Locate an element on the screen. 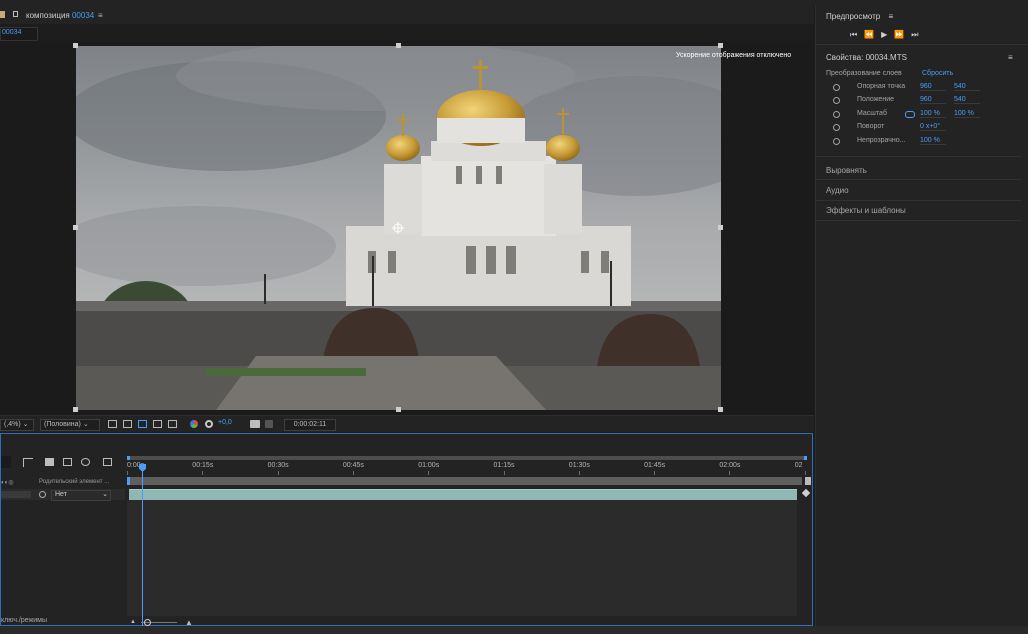  property-row-rotation: Поворот 0 x+0° is located at coordinates (928, 128).